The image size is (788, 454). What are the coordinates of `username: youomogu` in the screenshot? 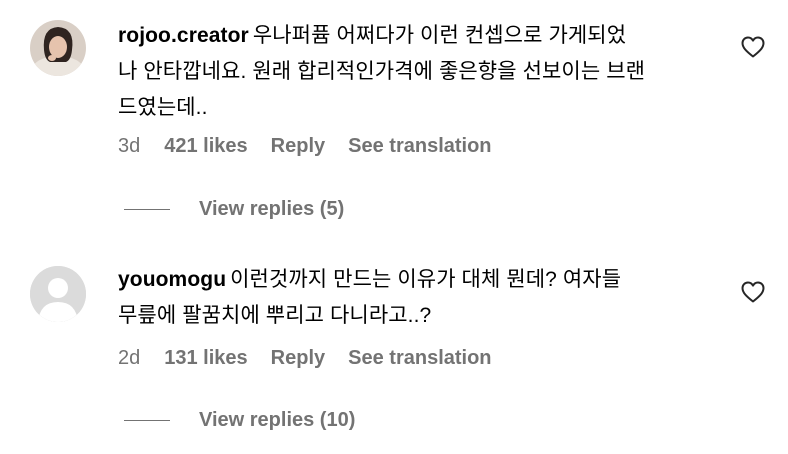 It's located at (172, 279).